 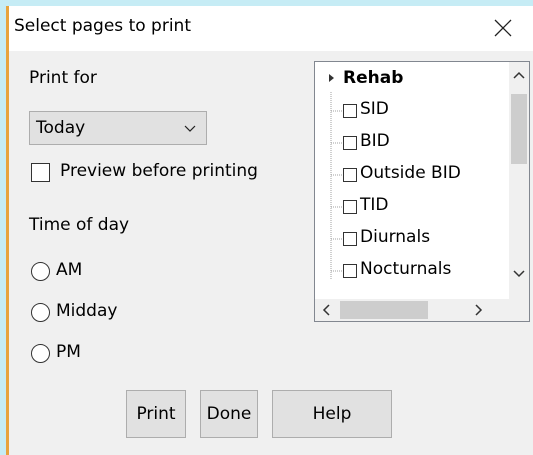 I want to click on print-for-value: Today, so click(x=61, y=128).